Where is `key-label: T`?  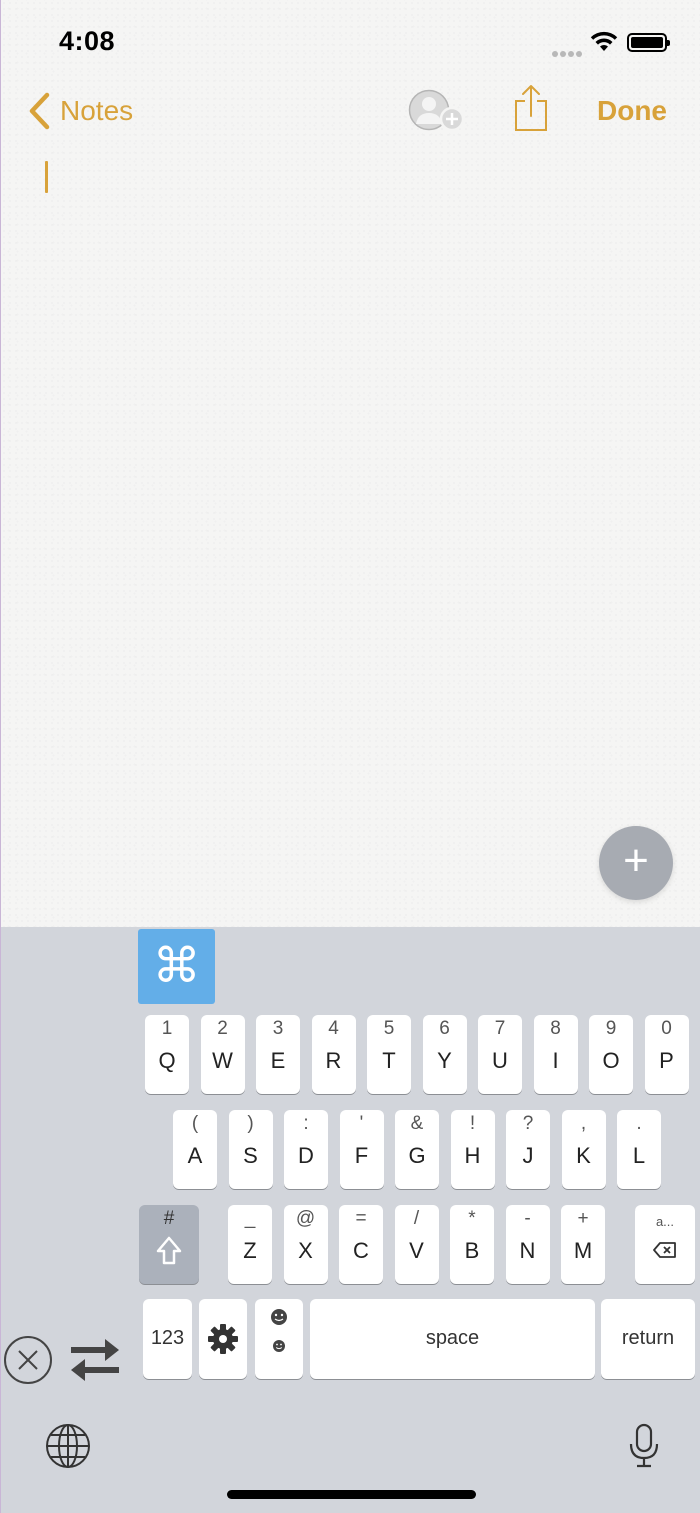
key-label: T is located at coordinates (389, 1060).